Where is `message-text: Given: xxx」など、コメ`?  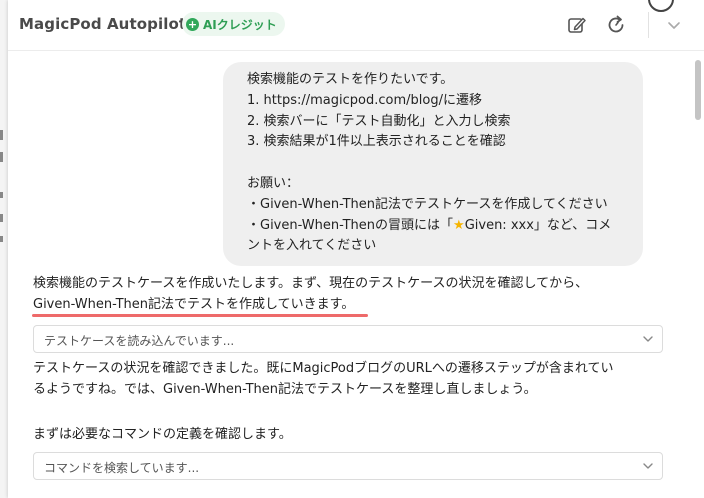 message-text: Given: xxx」など、コメ is located at coordinates (538, 225).